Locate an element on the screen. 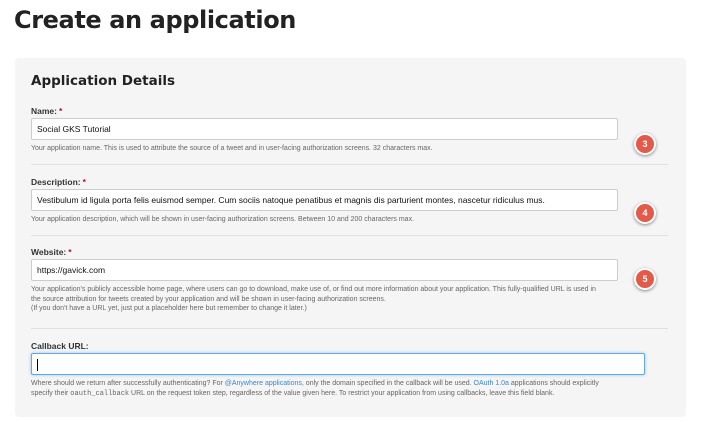 The height and width of the screenshot is (422, 702). name-input: Social GKS Tutorial is located at coordinates (324, 129).